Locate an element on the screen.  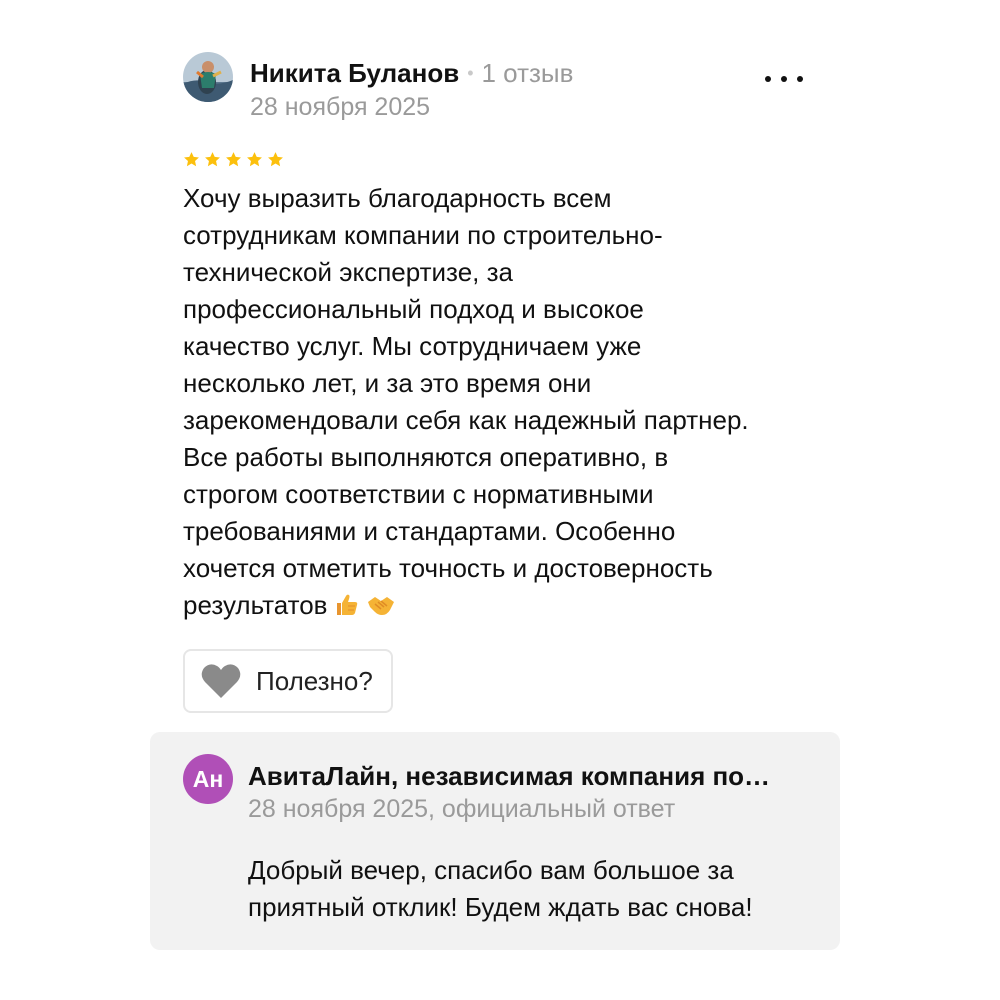
review-date: 28 ноября 2025 is located at coordinates (340, 107).